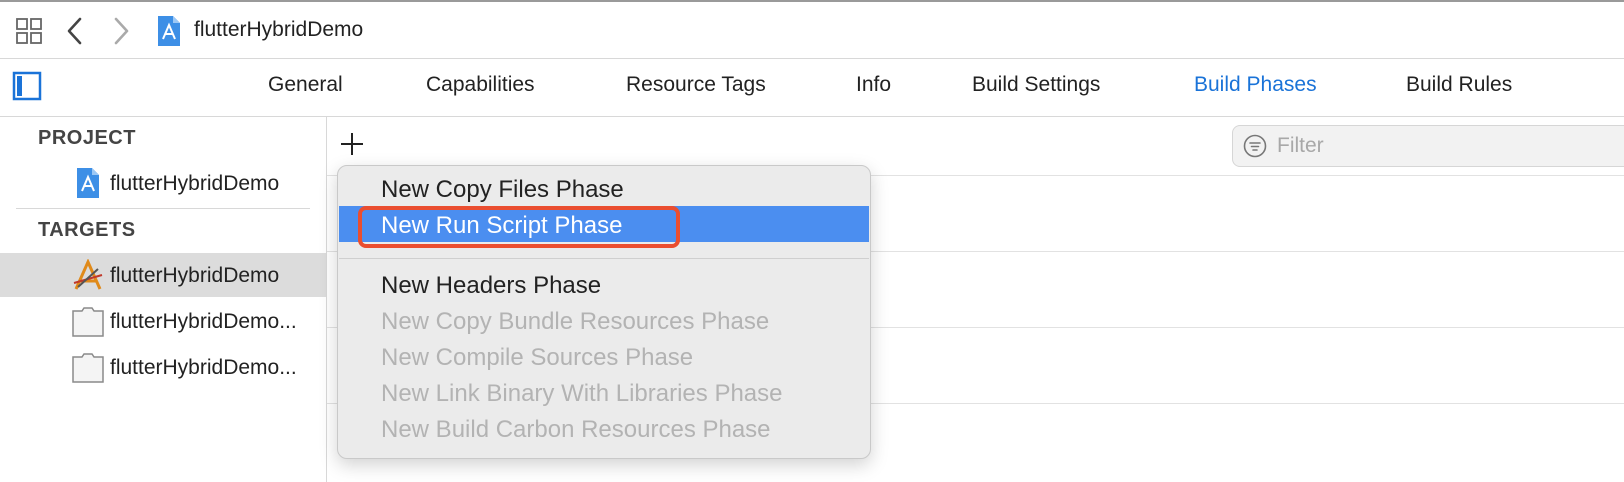  I want to click on add-phase-button, so click(352, 144).